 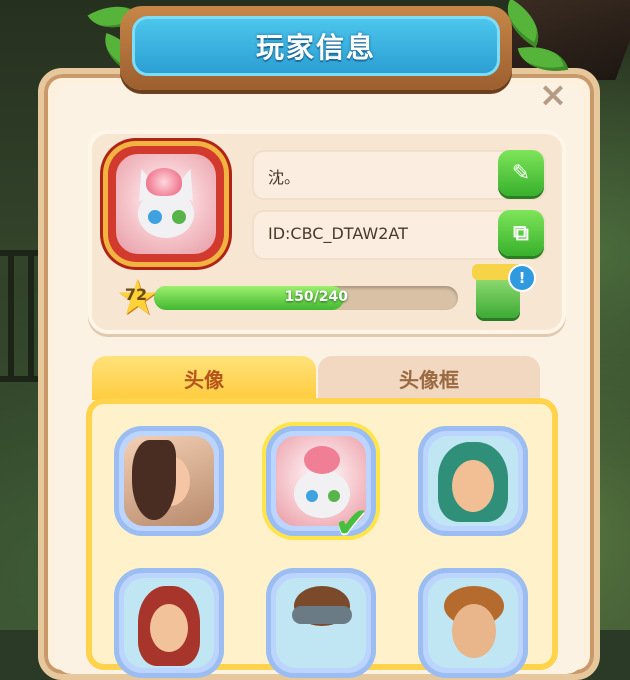 I want to click on edit-name-button: ✎, so click(x=521, y=173).